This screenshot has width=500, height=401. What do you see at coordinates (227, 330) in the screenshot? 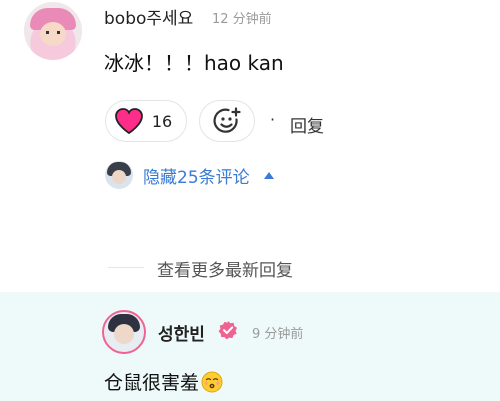
I see `verified-badge-icon` at bounding box center [227, 330].